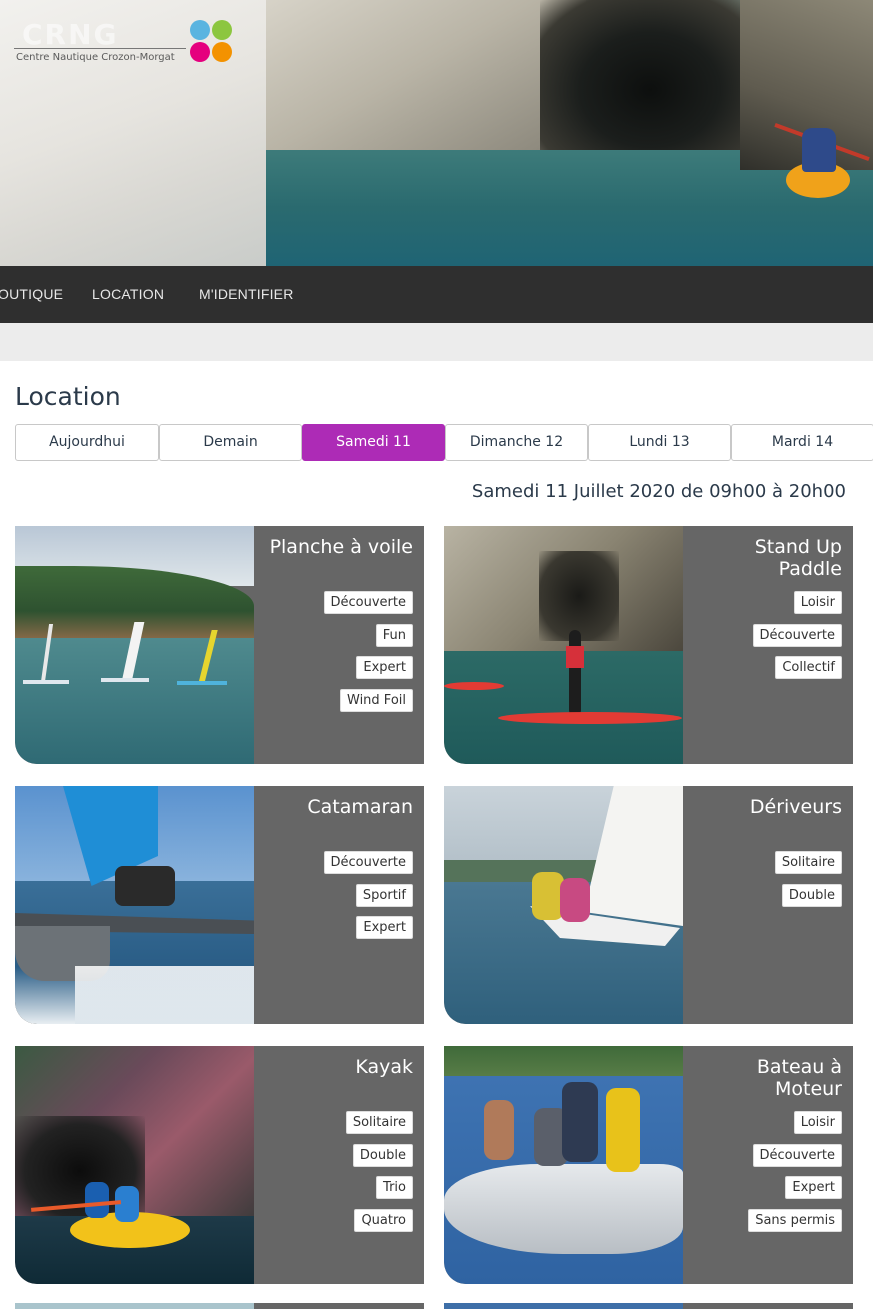  I want to click on option-fun: Fun, so click(394, 635).